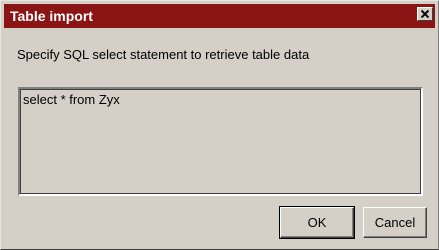 The height and width of the screenshot is (250, 439). I want to click on cancel-button: Cancel, so click(395, 222).